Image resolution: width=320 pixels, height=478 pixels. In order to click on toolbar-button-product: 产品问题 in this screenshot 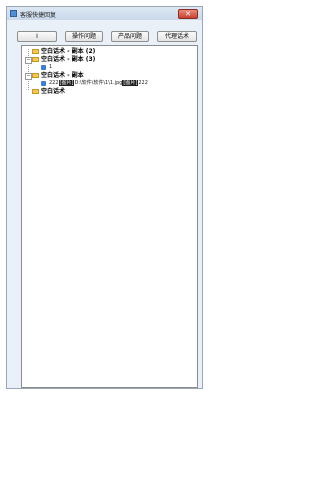, I will do `click(130, 36)`.